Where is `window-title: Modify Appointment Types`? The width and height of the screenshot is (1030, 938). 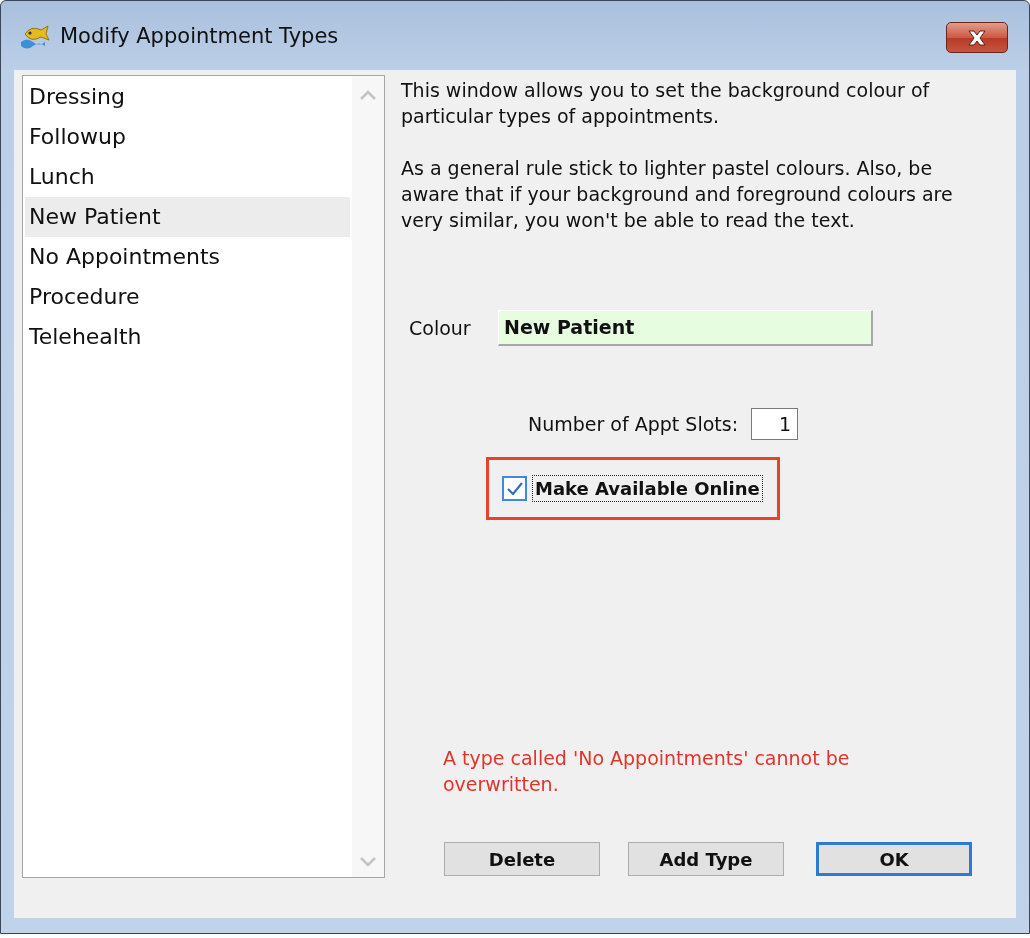
window-title: Modify Appointment Types is located at coordinates (199, 35).